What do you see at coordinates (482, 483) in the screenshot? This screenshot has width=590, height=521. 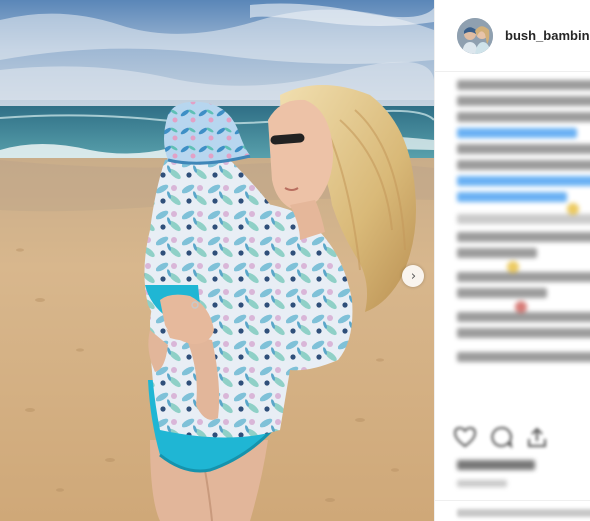 I see `timestamp` at bounding box center [482, 483].